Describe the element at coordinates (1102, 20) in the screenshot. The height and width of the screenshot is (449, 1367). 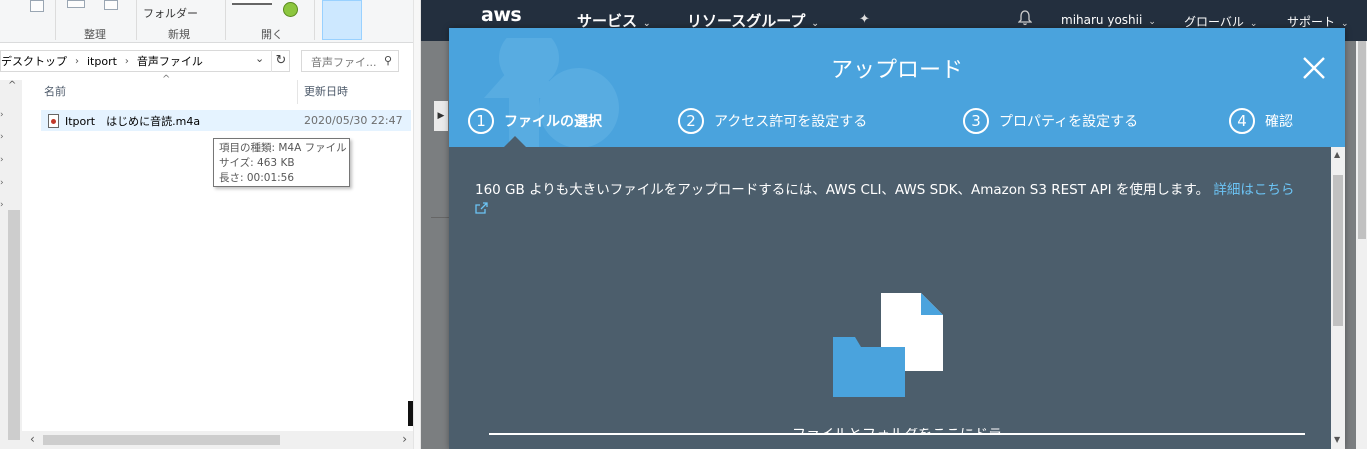
I see `nav-user-label: miharu yoshii` at that location.